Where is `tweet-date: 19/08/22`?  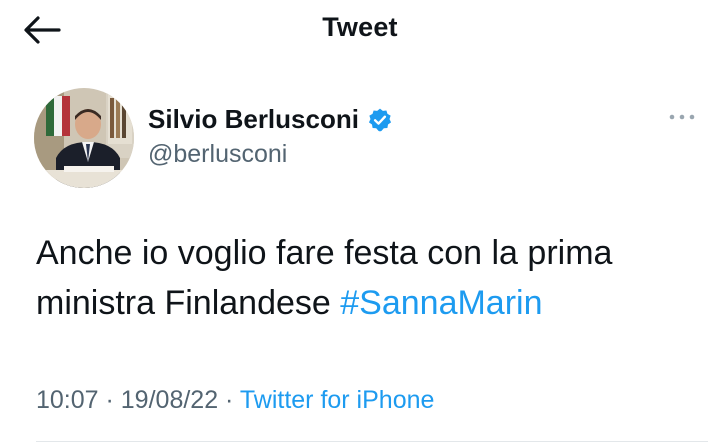 tweet-date: 19/08/22 is located at coordinates (169, 400).